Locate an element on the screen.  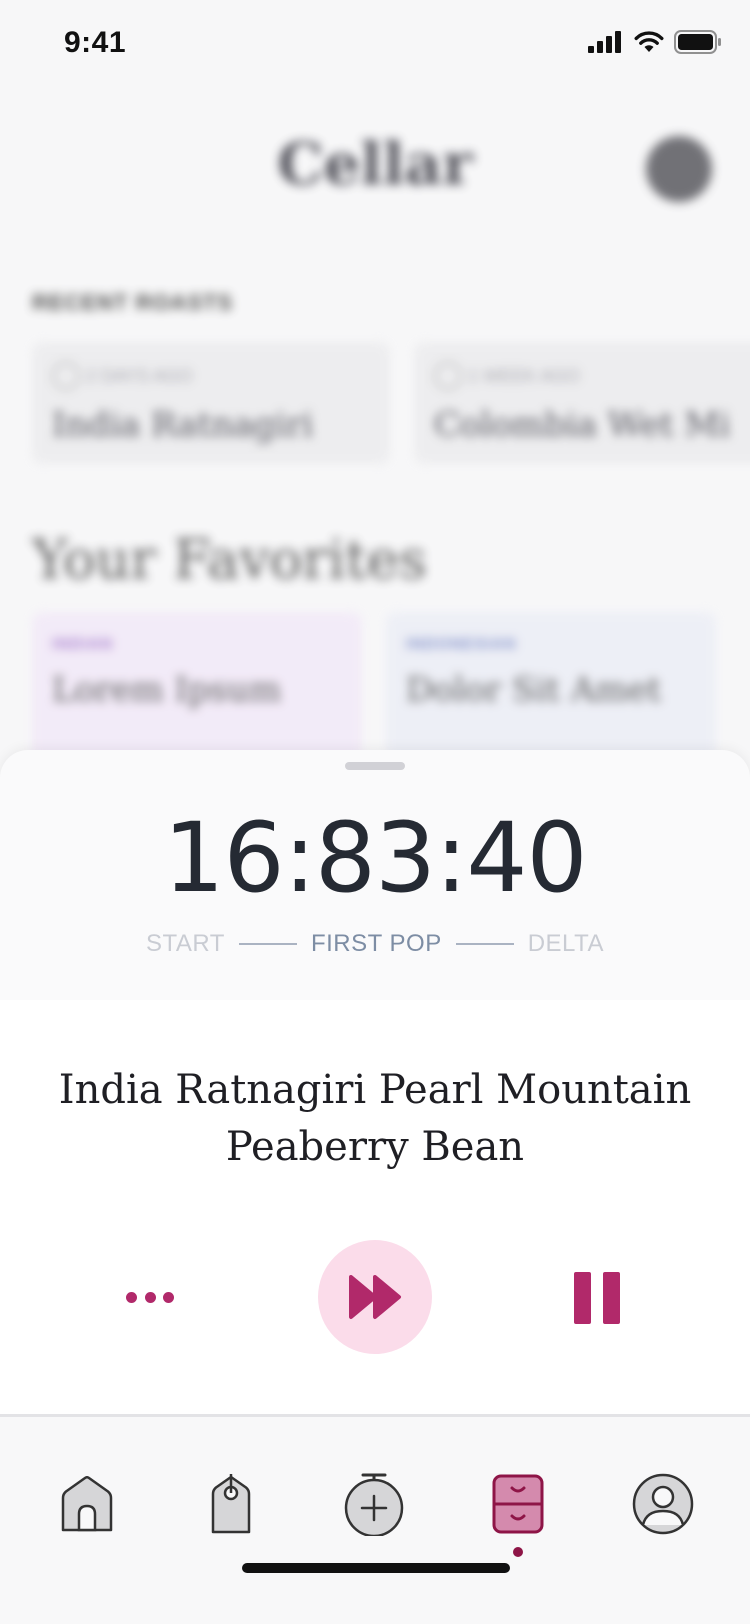
wifi-icon is located at coordinates (649, 41).